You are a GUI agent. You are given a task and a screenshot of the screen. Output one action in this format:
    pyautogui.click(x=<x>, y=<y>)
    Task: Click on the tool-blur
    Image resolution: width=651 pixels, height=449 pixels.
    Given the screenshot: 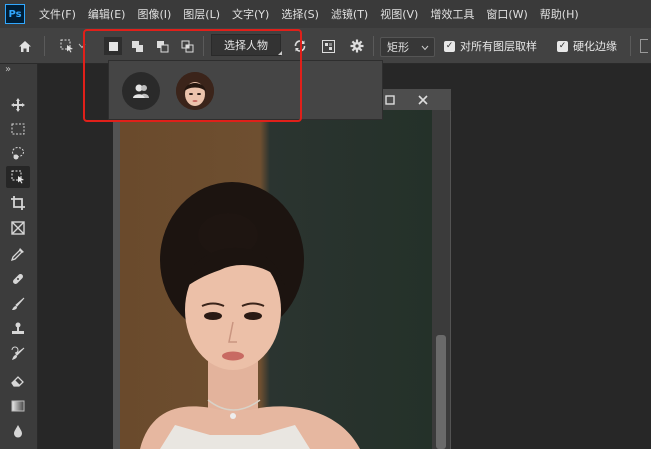 What is the action you would take?
    pyautogui.click(x=18, y=431)
    